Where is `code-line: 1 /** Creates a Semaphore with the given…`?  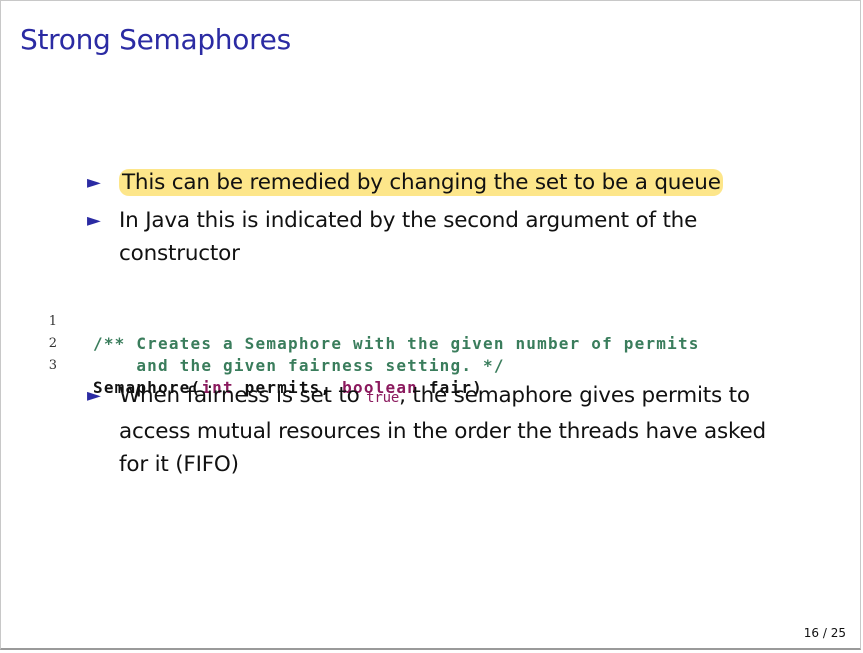 code-line: 1 /** Creates a Semaphore with the given… is located at coordinates (431, 321).